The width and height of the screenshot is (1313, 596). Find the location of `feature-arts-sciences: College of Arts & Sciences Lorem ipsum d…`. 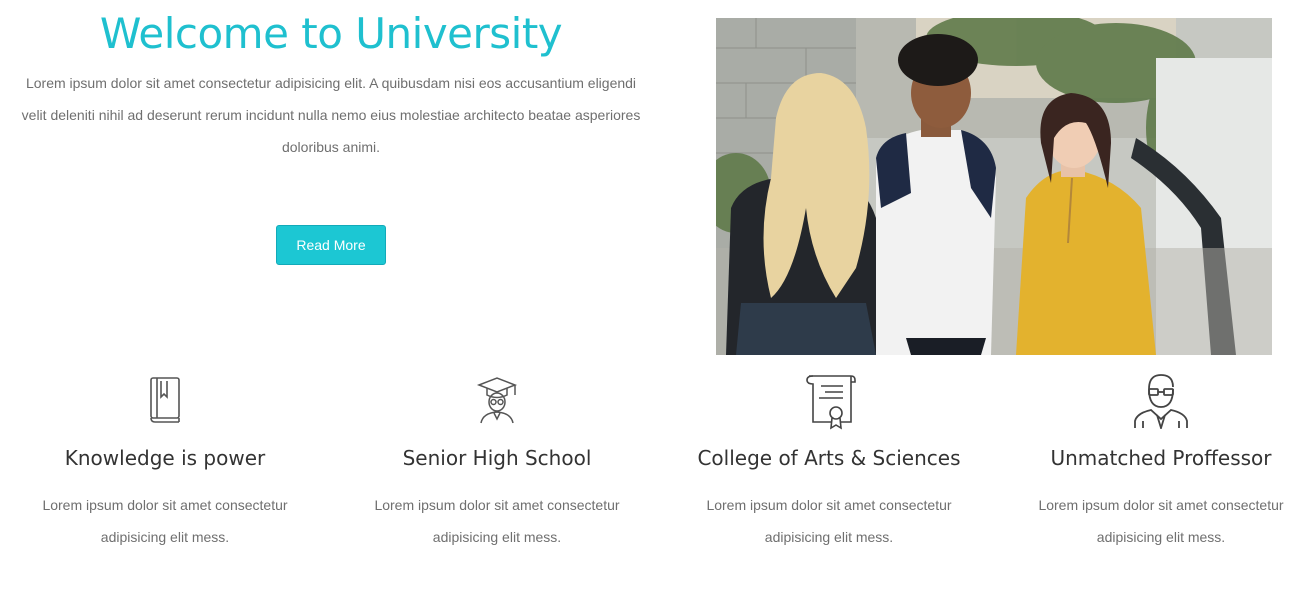

feature-arts-sciences: College of Arts & Sciences Lorem ipsum d… is located at coordinates (829, 460).